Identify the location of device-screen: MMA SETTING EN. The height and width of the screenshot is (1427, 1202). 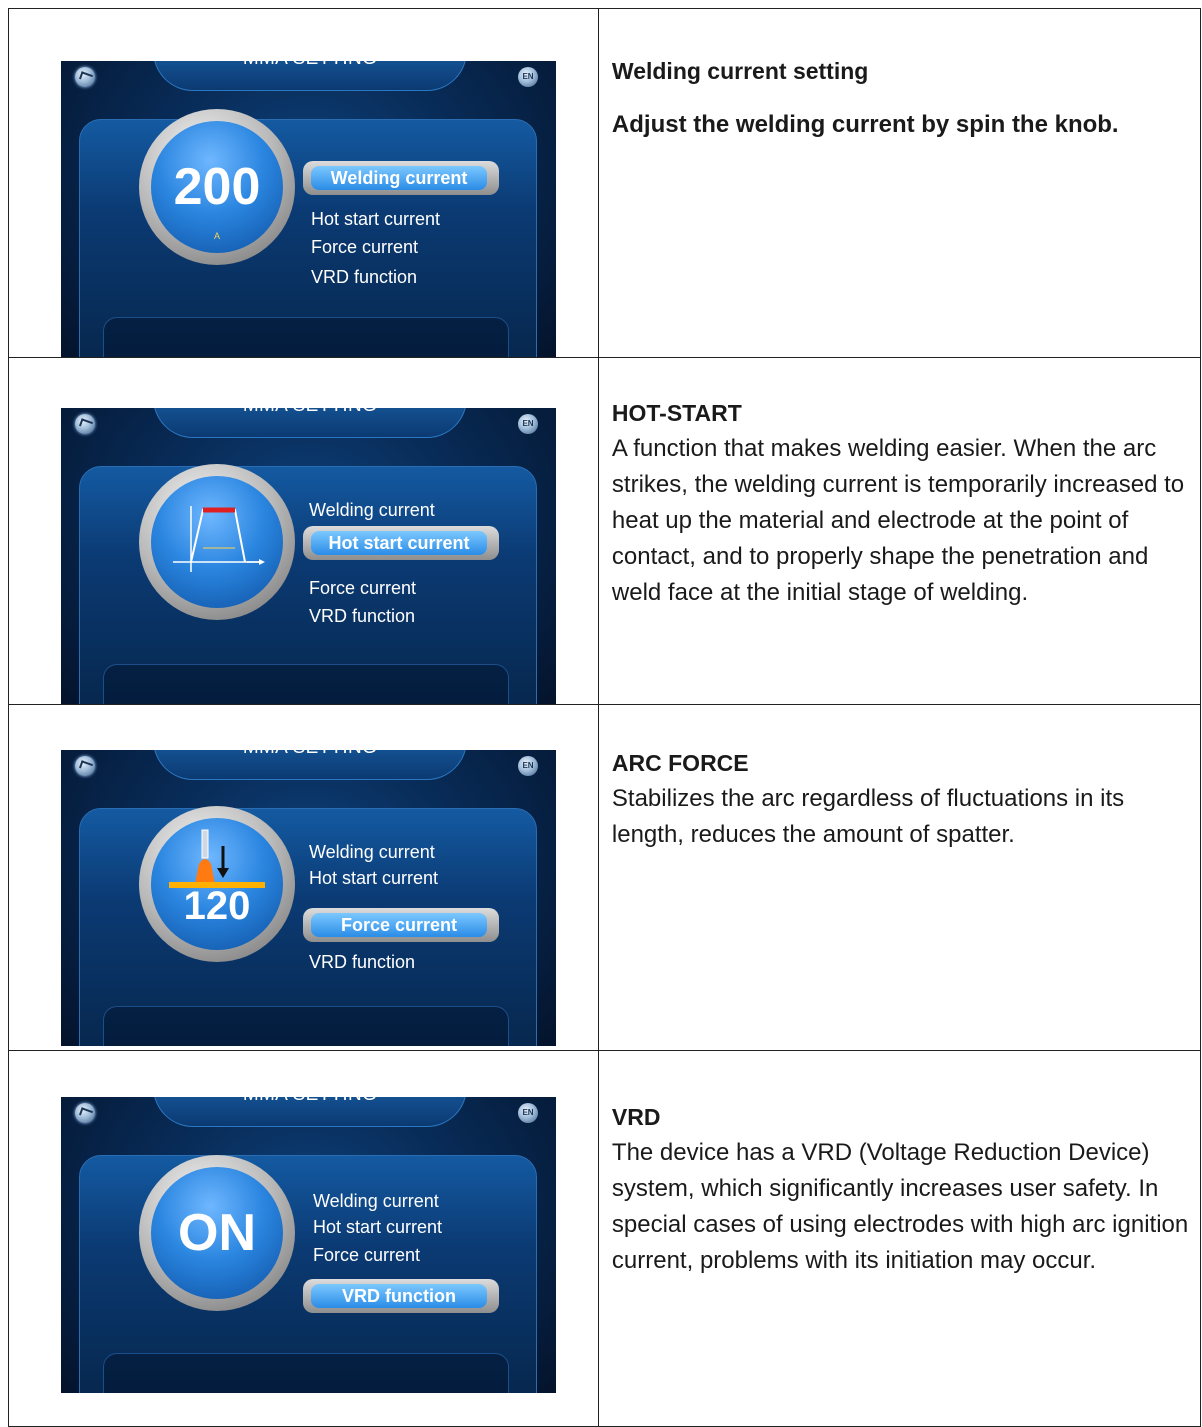
(308, 556).